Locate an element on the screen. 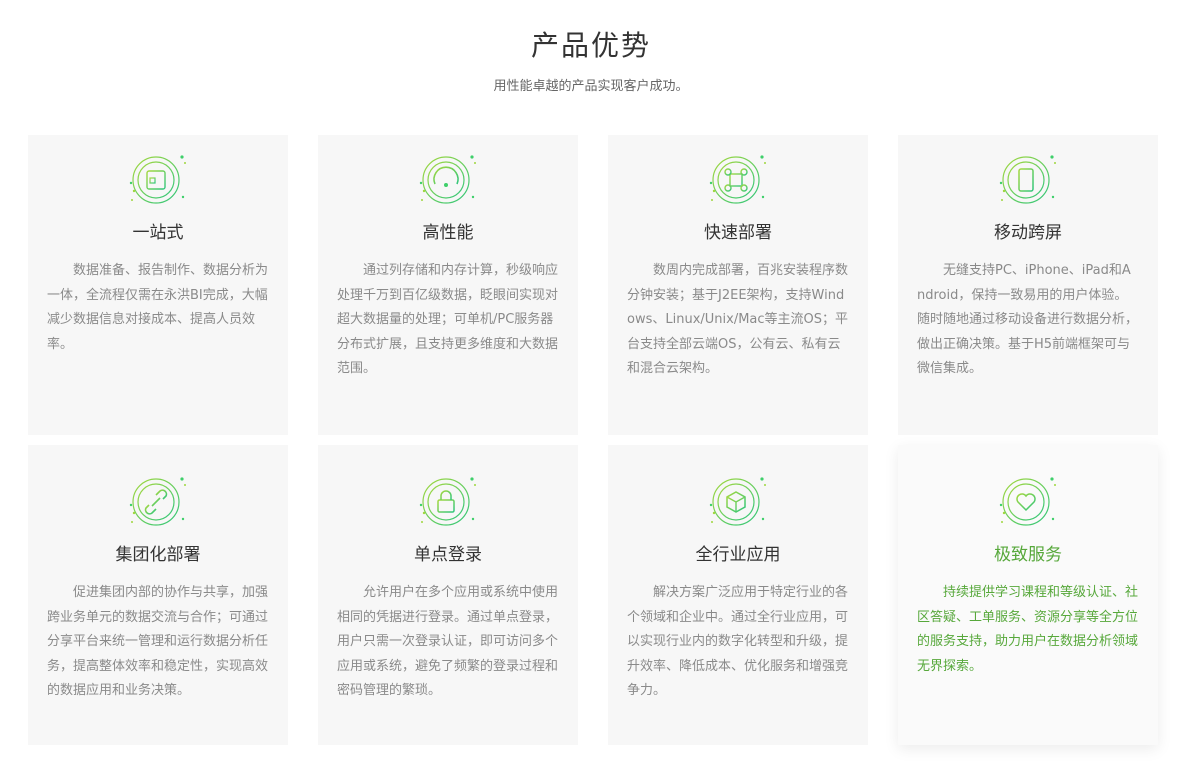 This screenshot has height=768, width=1182. link-icon is located at coordinates (158, 505).